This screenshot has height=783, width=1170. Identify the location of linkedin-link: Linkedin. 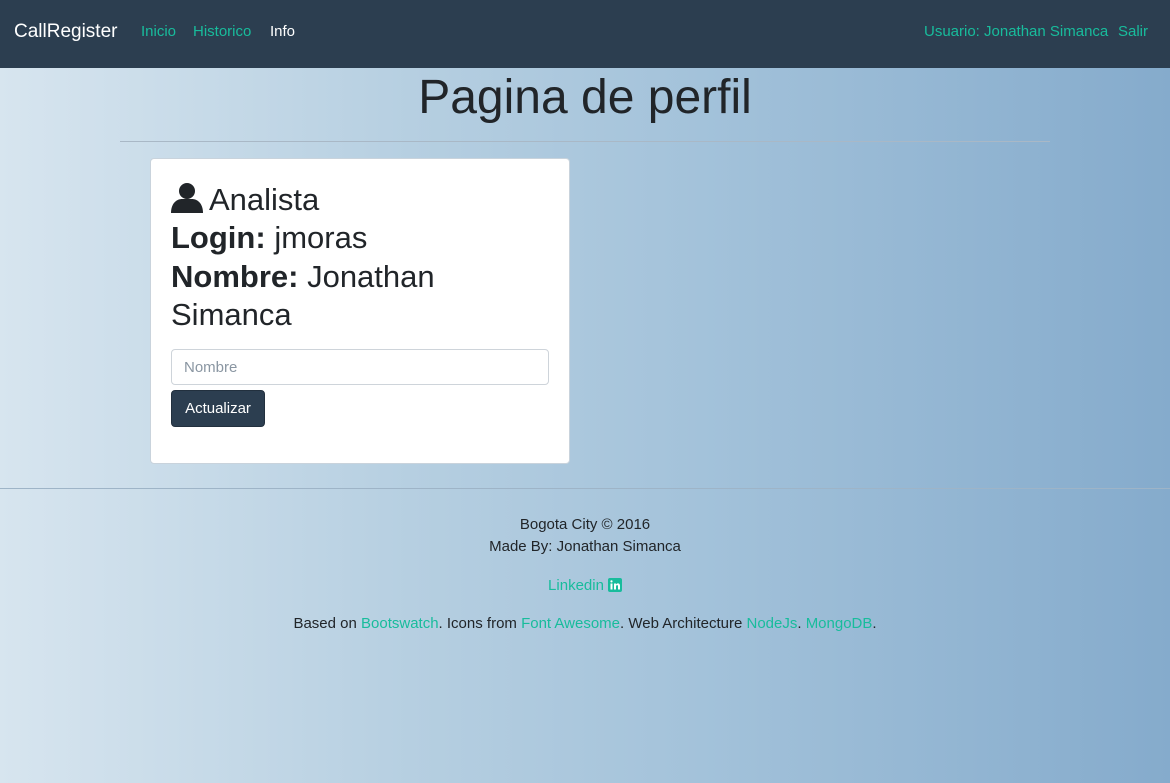
(585, 585).